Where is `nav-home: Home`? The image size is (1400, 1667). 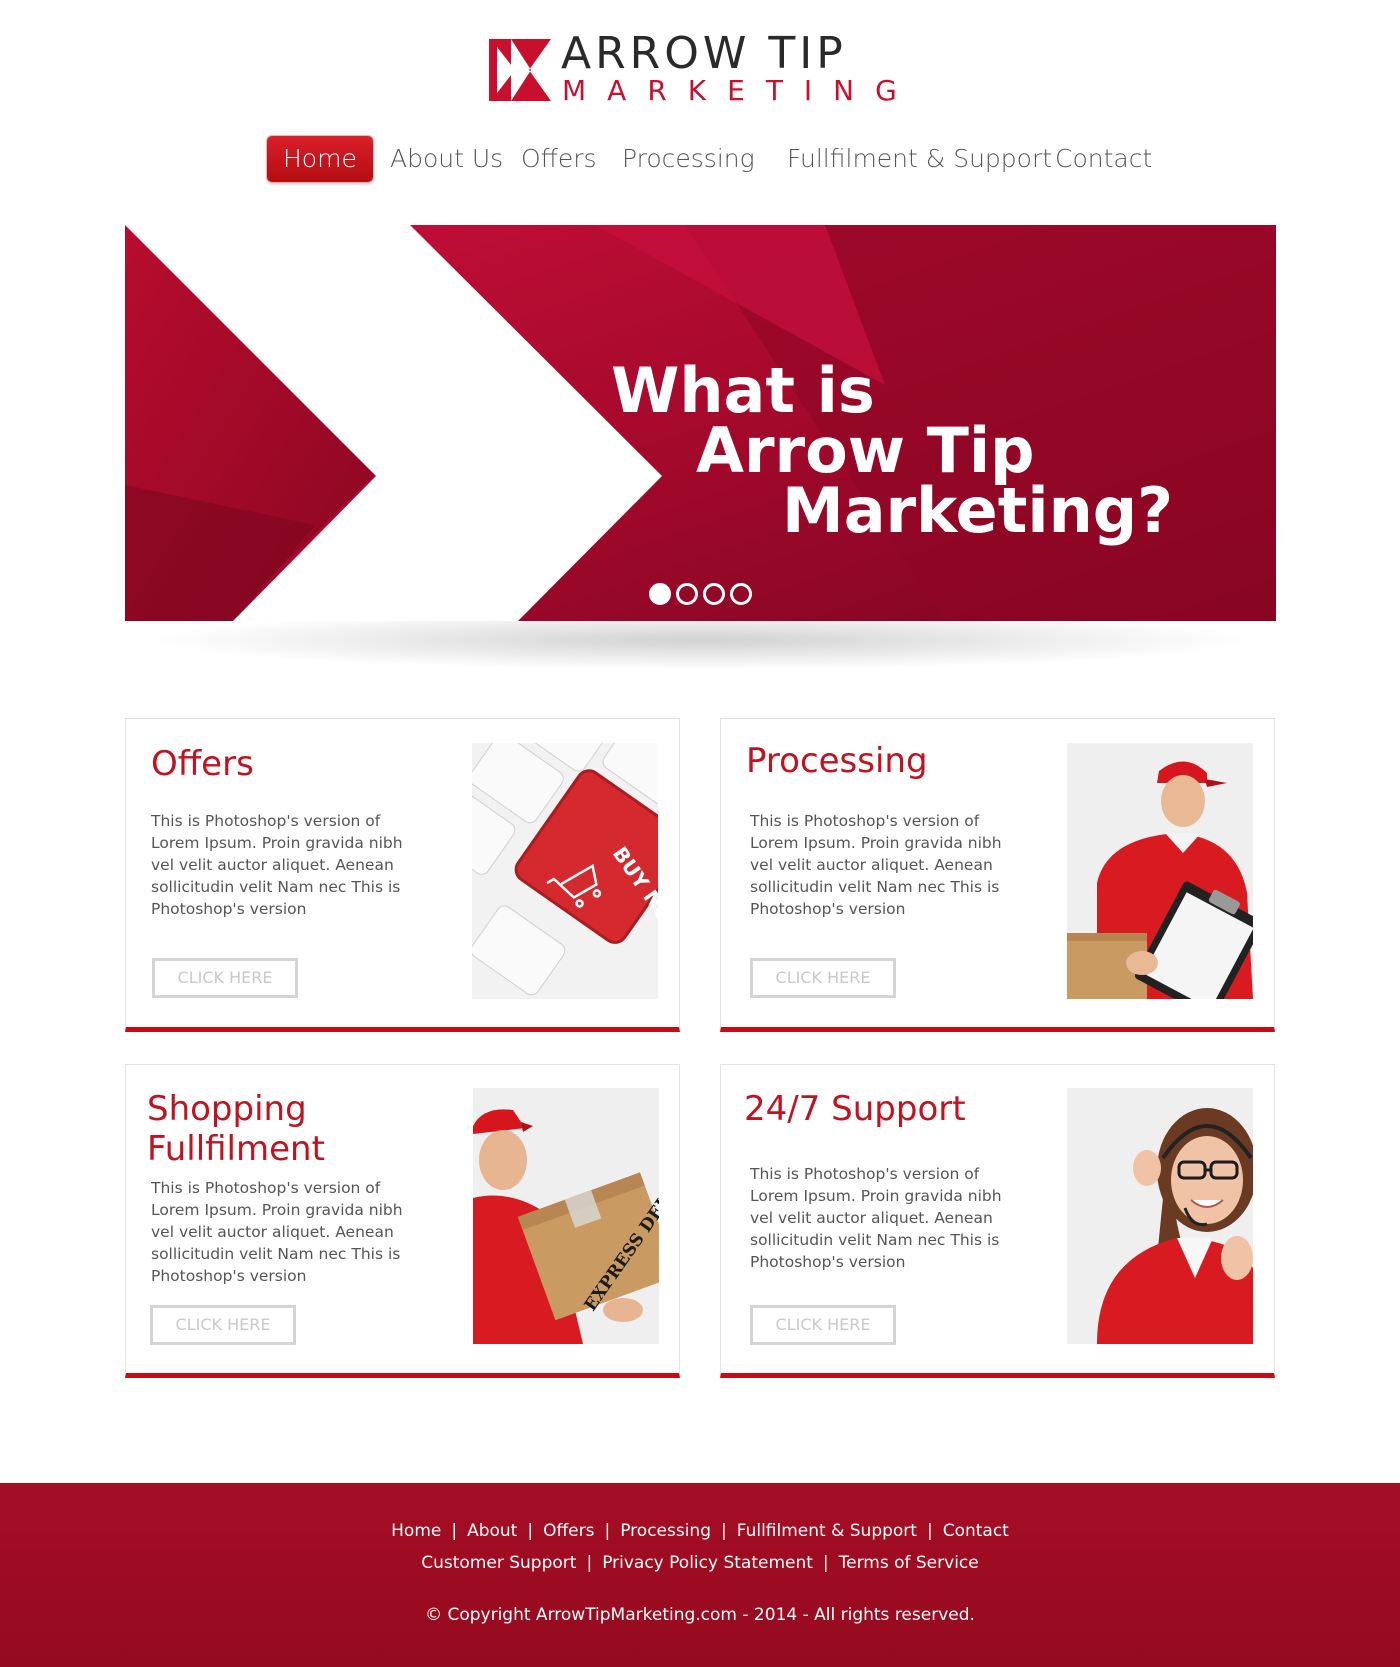 nav-home: Home is located at coordinates (320, 159).